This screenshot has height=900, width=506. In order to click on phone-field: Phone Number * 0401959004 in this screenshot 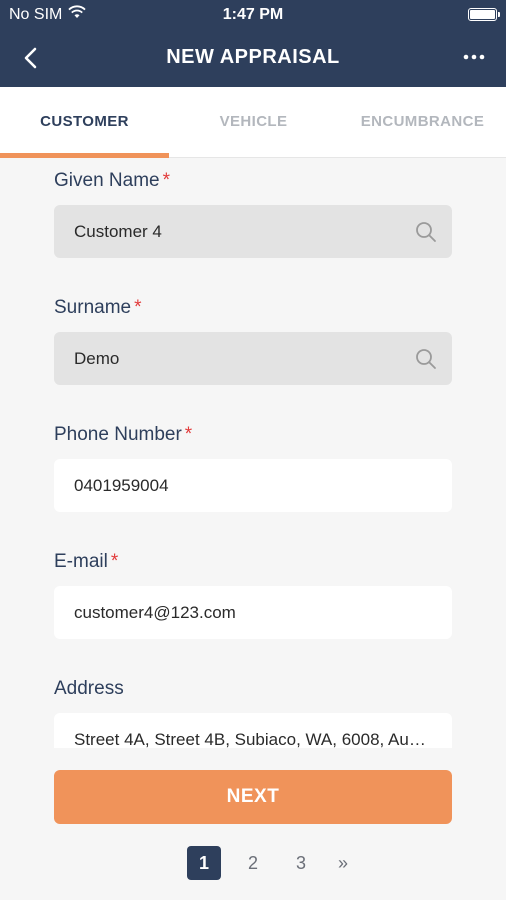, I will do `click(253, 468)`.